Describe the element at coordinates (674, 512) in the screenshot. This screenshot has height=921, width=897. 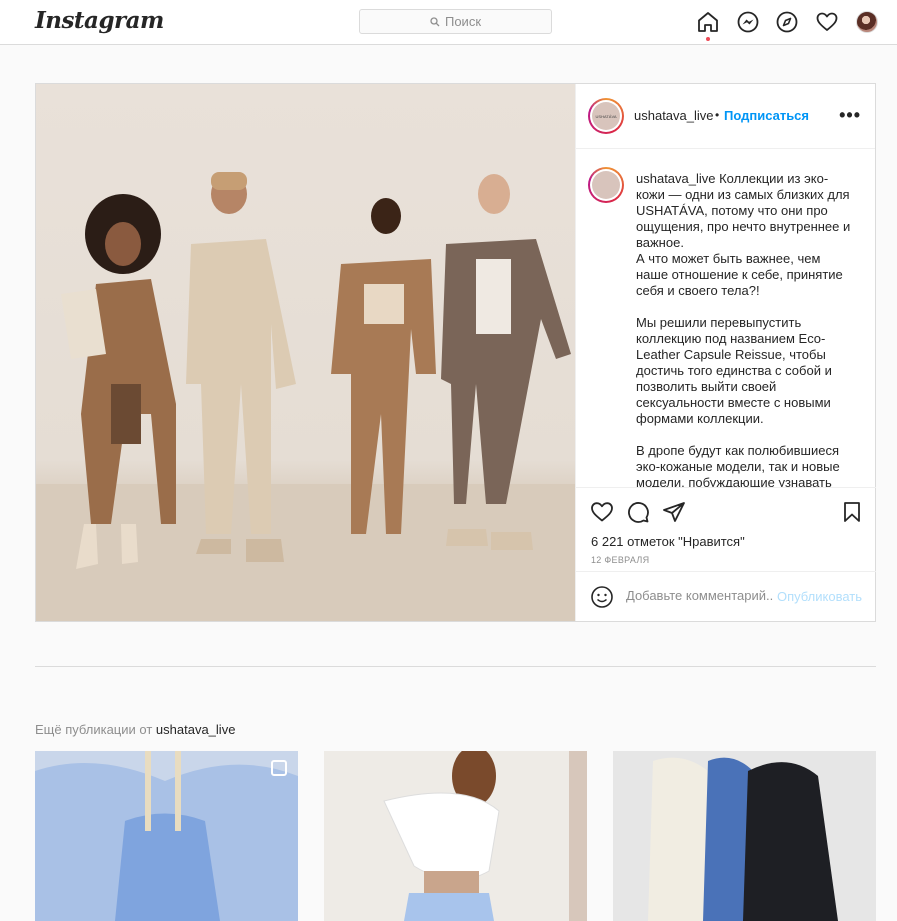
I see `share-icon` at that location.